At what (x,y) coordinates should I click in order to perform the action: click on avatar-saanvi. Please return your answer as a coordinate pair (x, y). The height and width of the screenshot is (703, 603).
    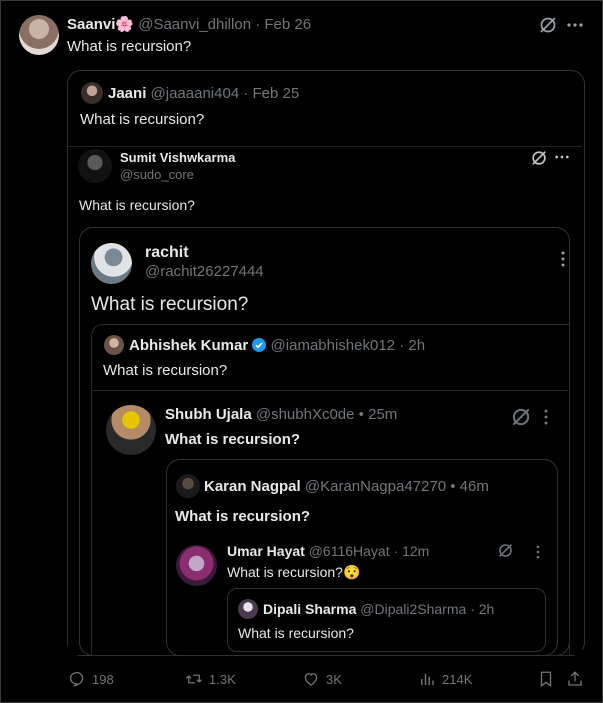
    Looking at the image, I should click on (39, 35).